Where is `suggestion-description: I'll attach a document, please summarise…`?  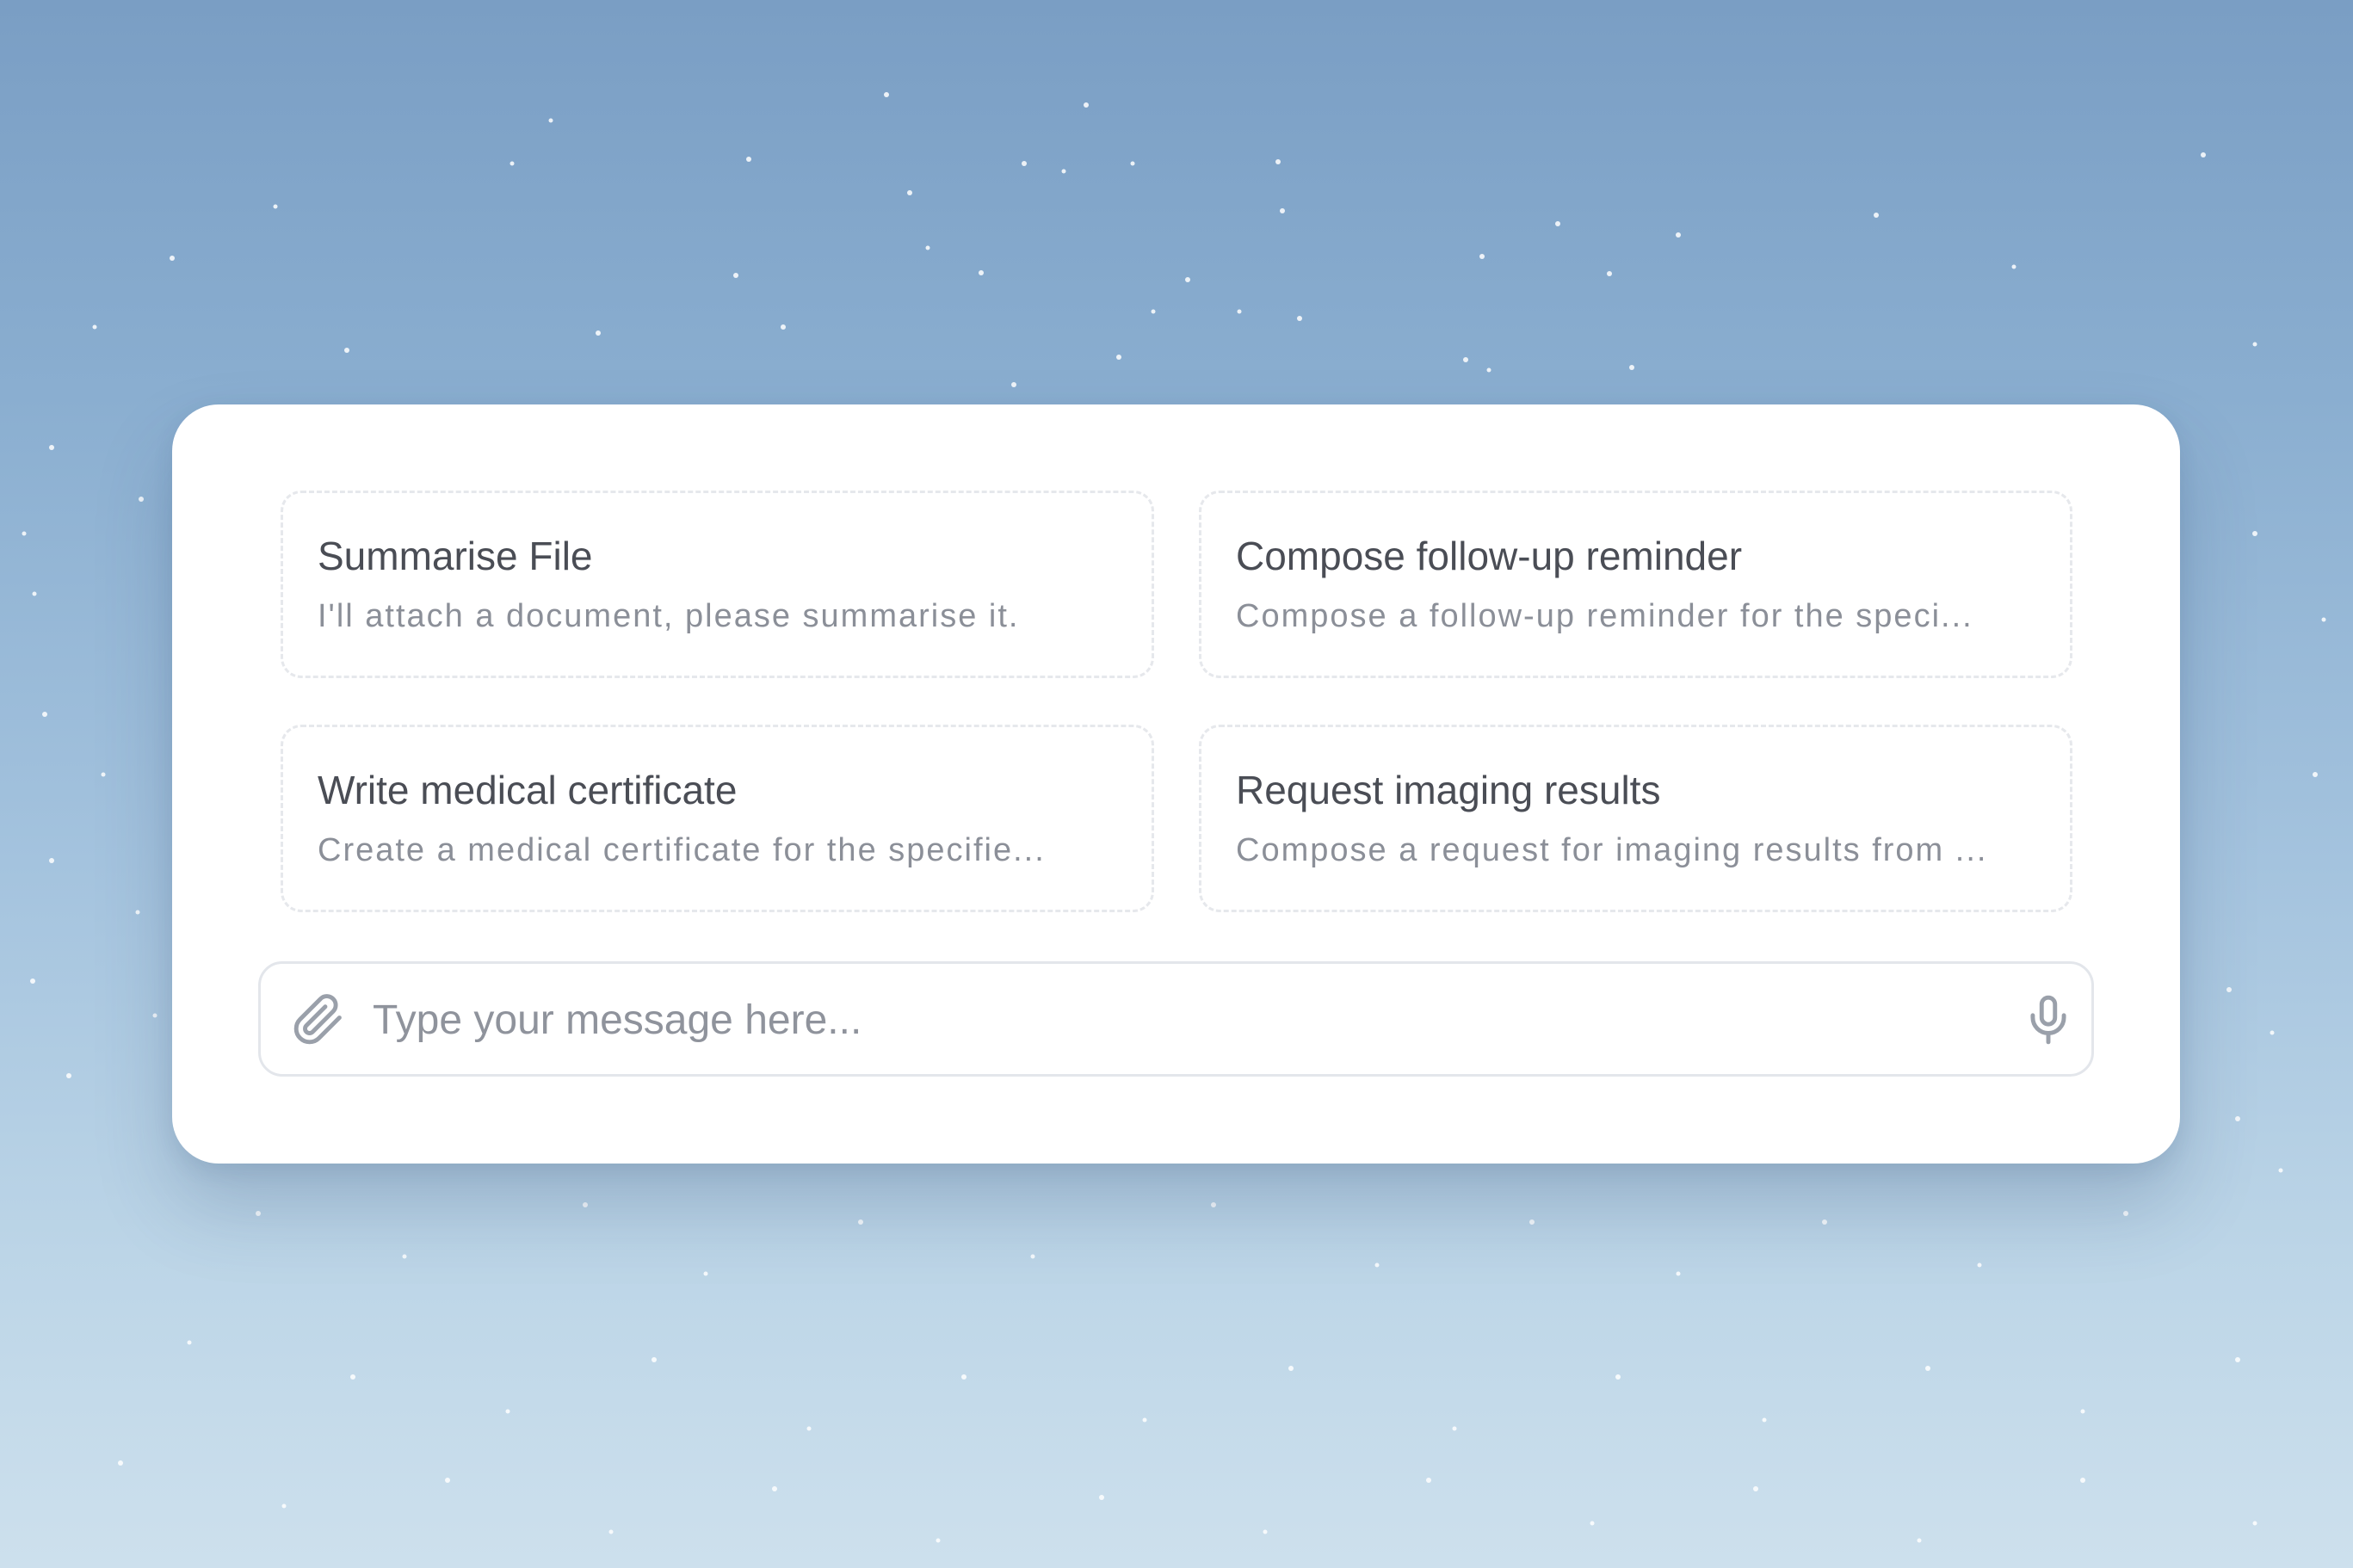
suggestion-description: I'll attach a document, please summarise… is located at coordinates (669, 616).